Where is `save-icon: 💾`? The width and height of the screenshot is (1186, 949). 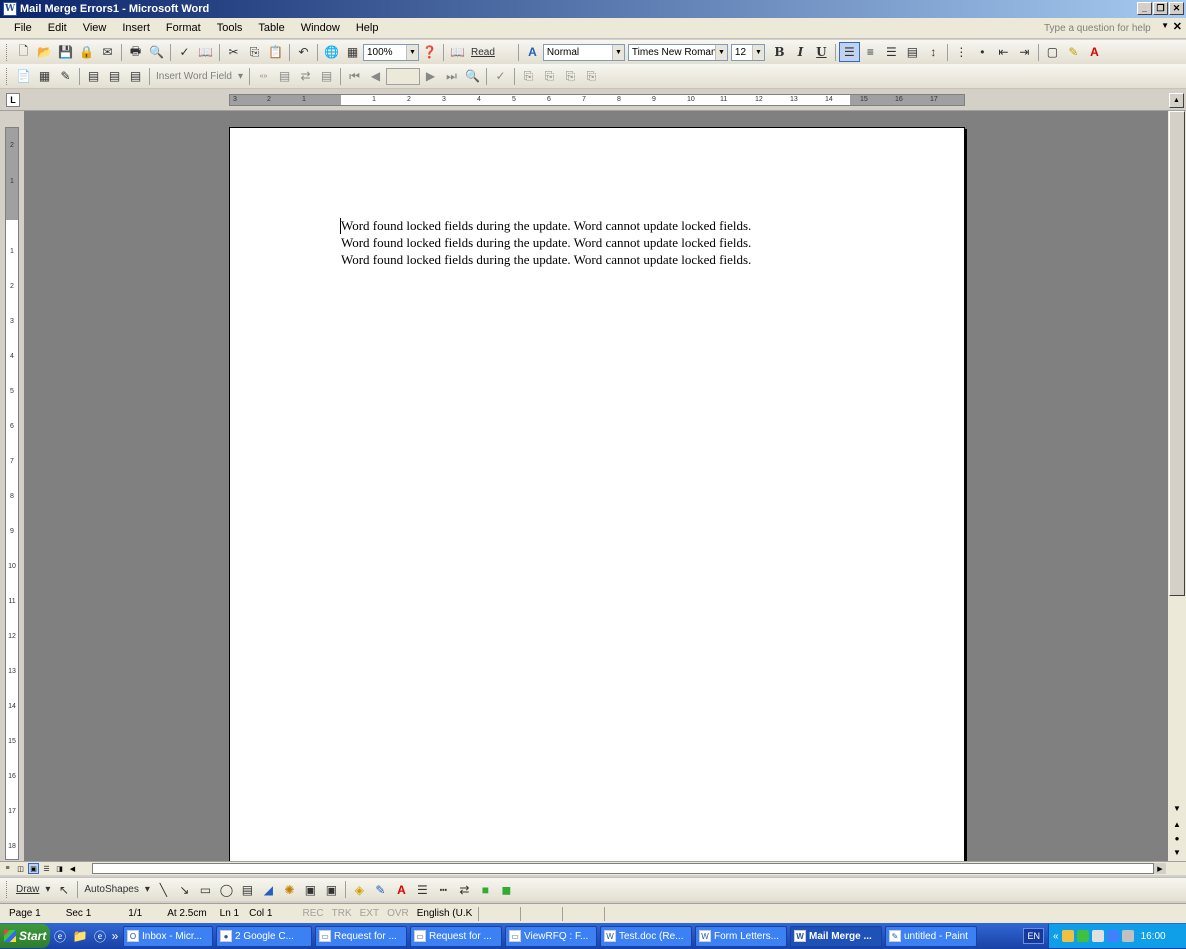
save-icon: 💾 is located at coordinates (65, 52).